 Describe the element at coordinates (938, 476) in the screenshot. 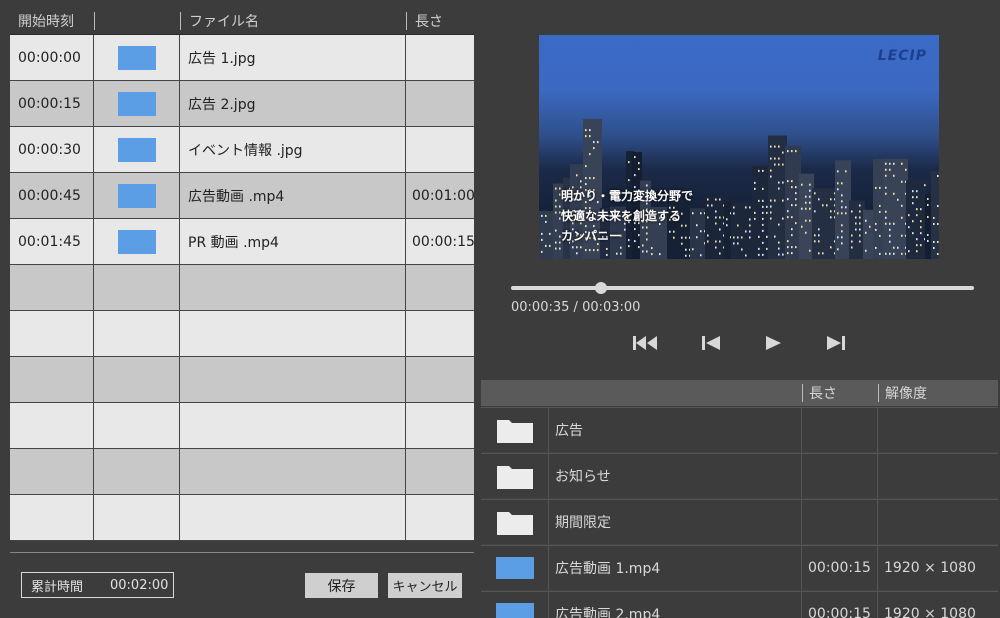

I see `browser-row-resolution` at that location.